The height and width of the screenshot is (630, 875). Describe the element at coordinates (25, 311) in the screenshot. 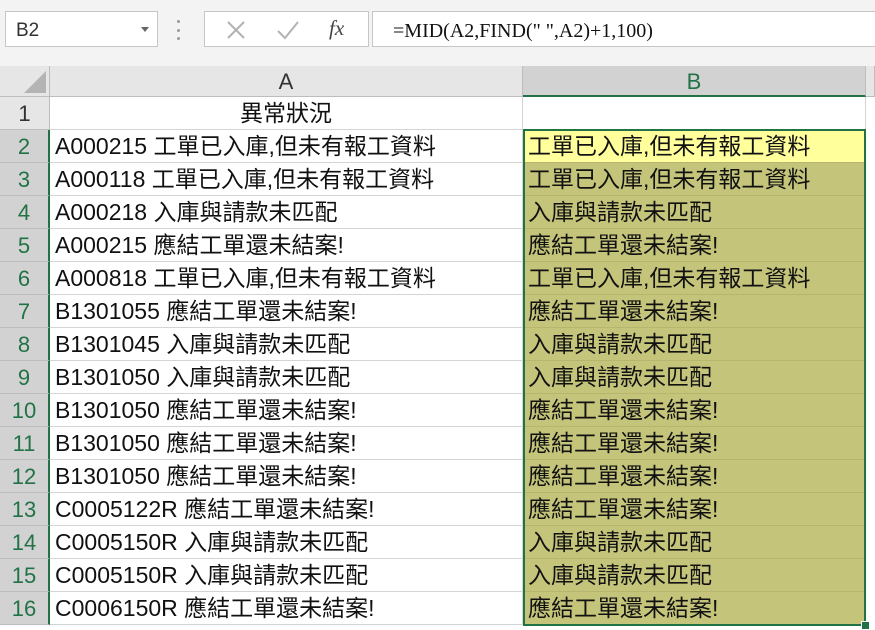

I see `row-header: 7` at that location.